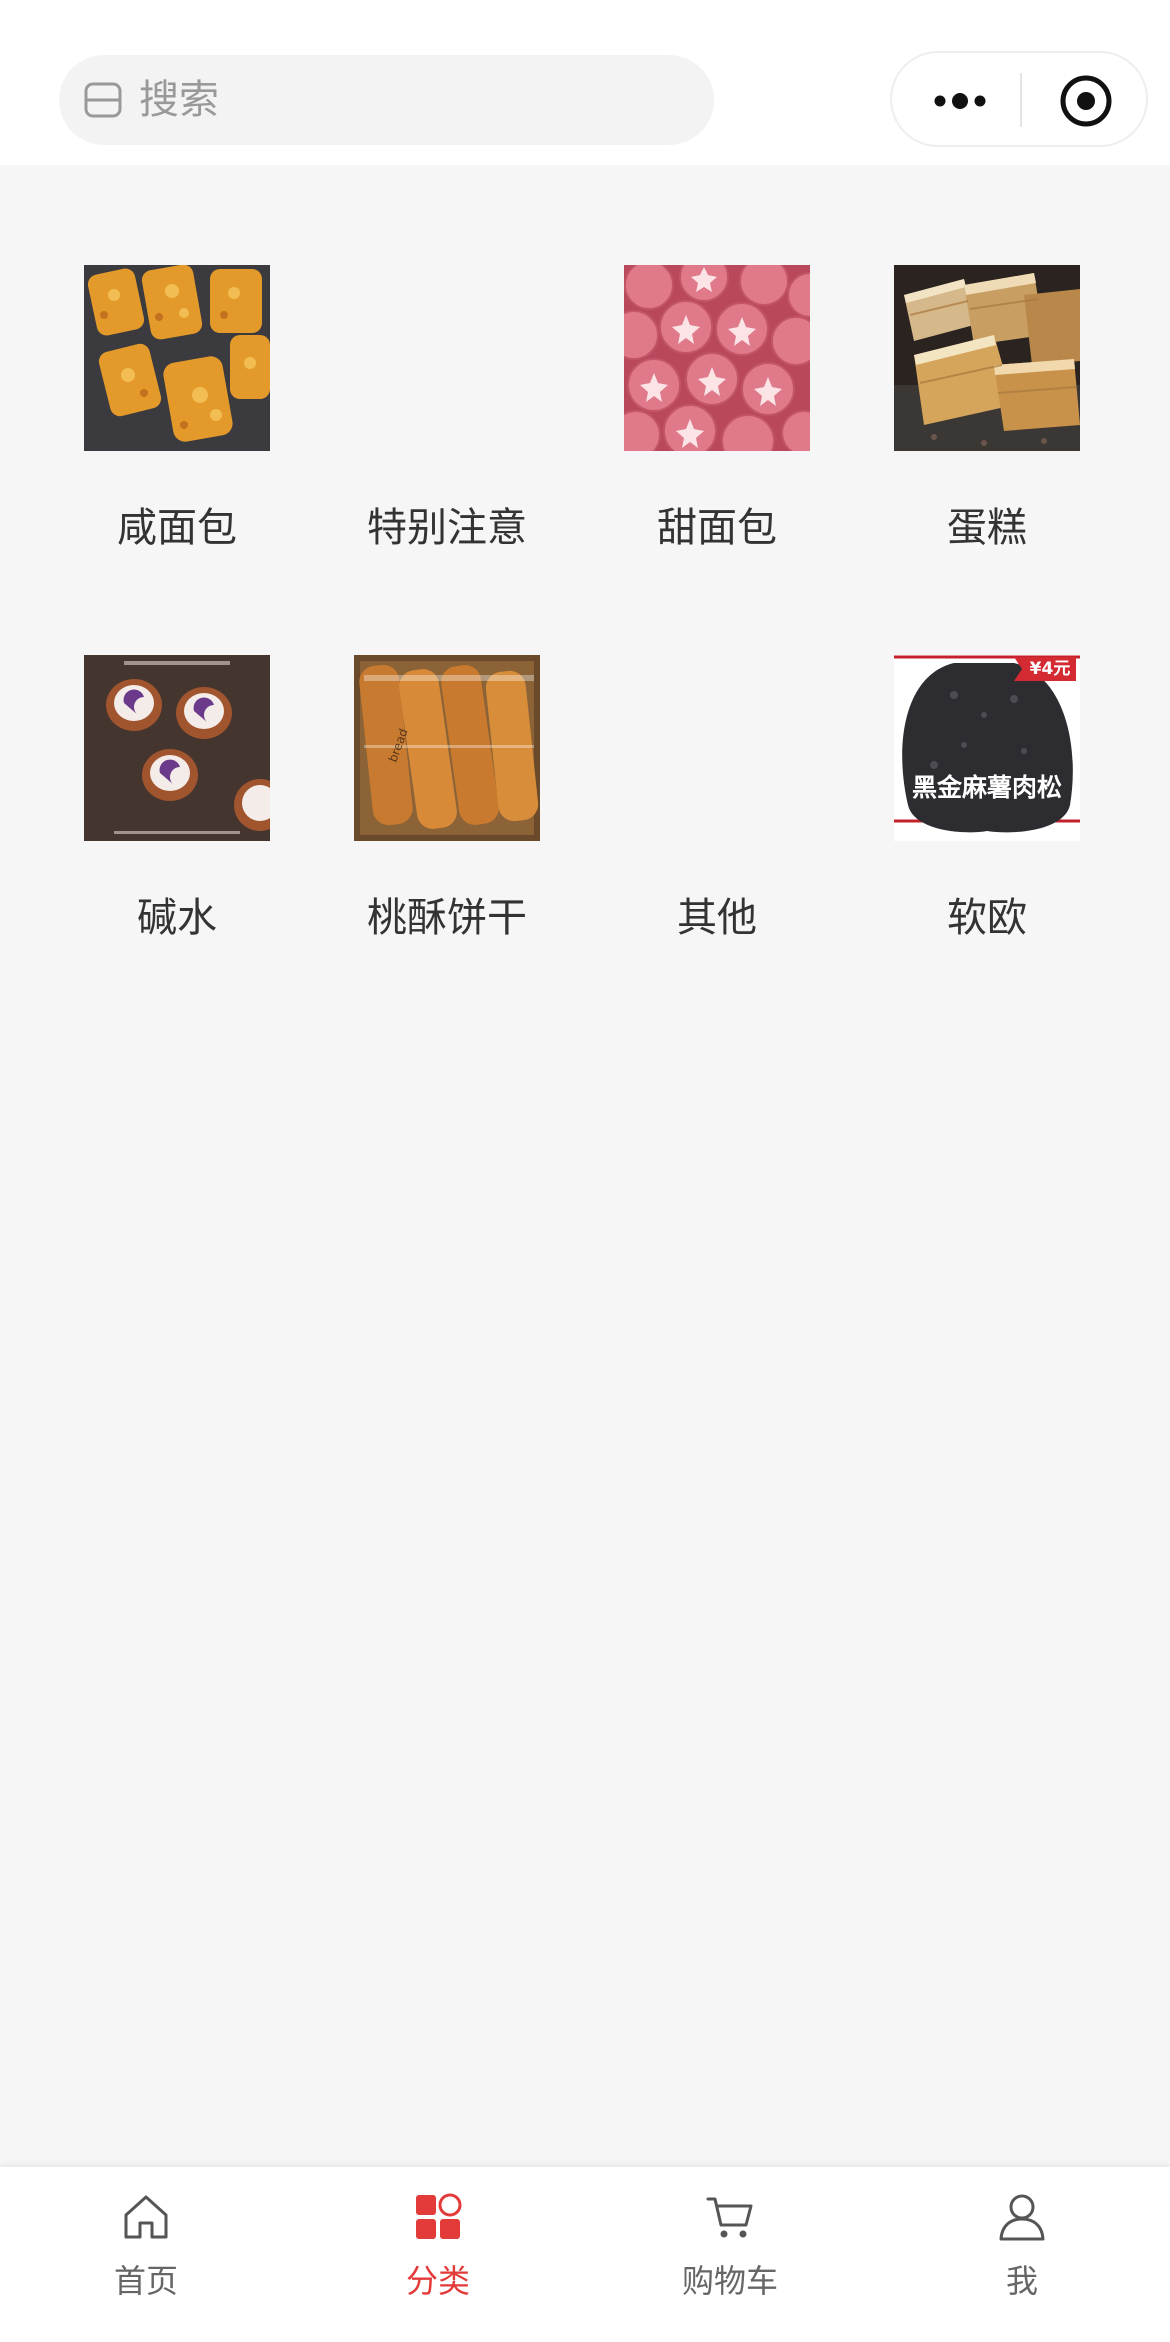 This screenshot has width=1170, height=2342. I want to click on price-tag: ¥4元, so click(1050, 669).